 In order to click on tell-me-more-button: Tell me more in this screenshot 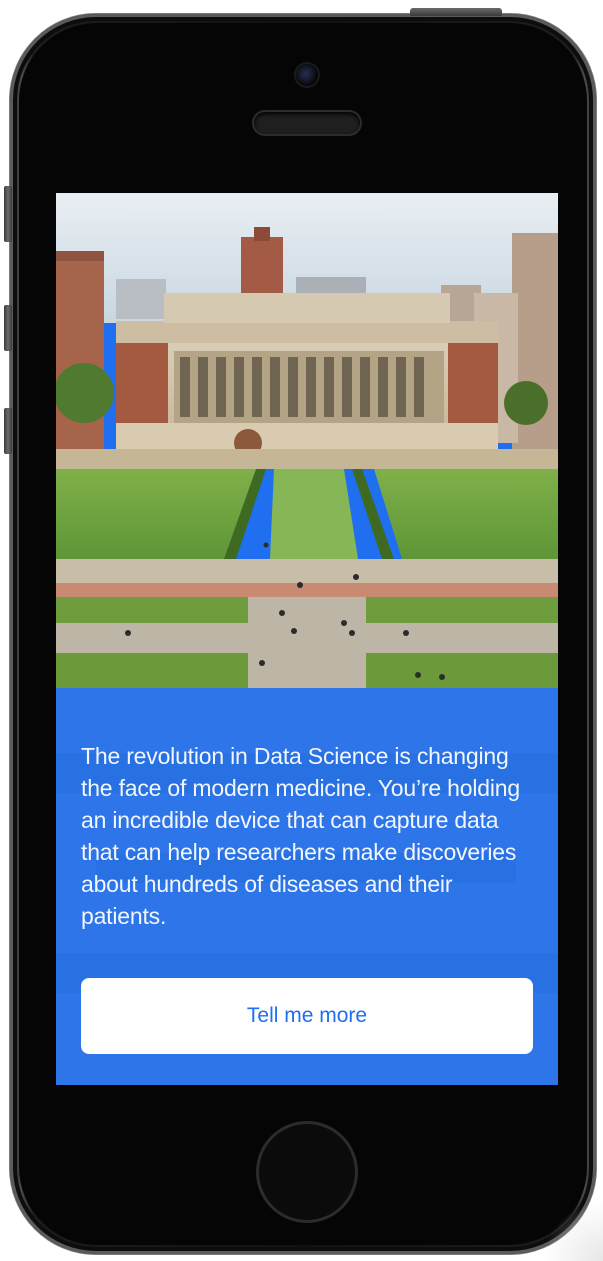, I will do `click(307, 1016)`.